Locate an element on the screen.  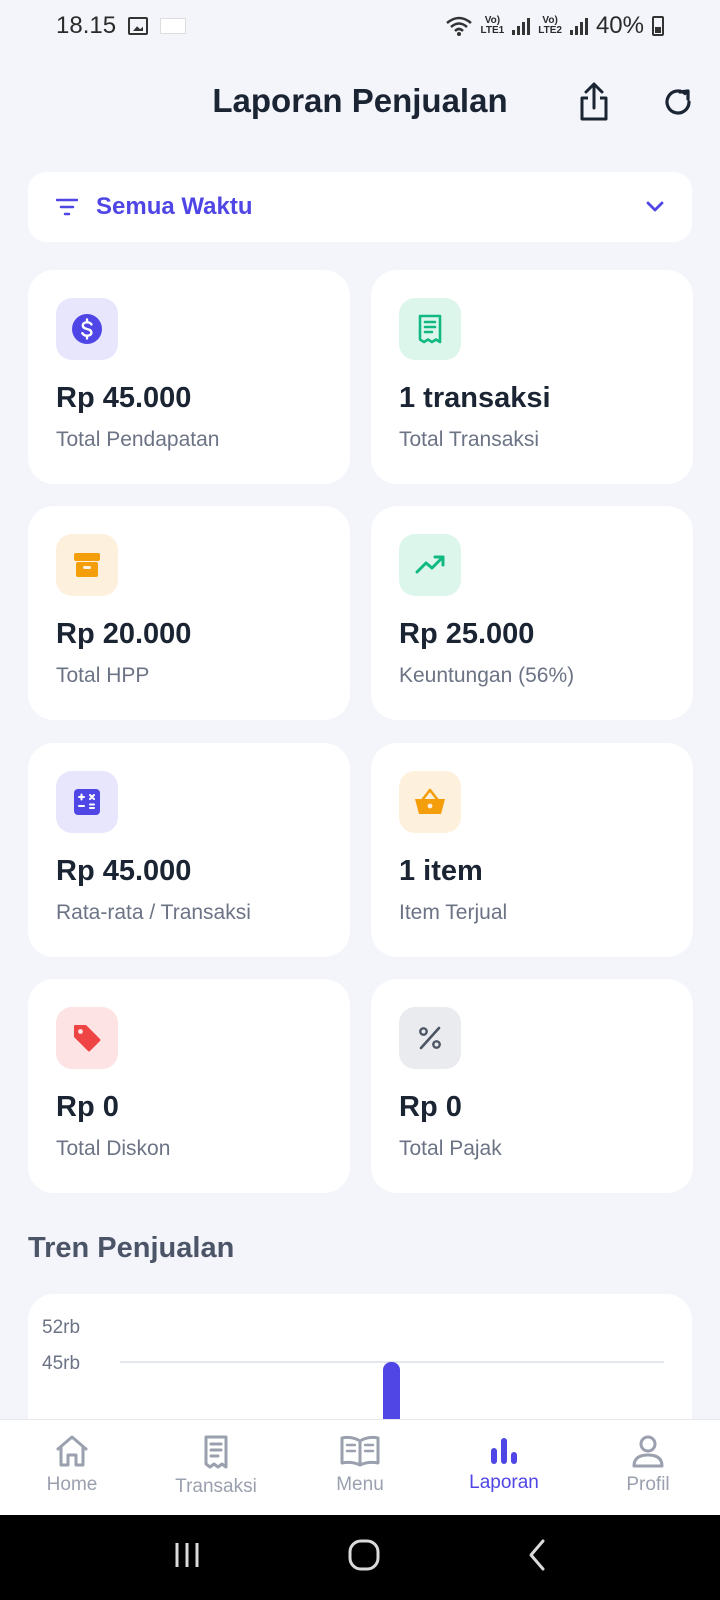
trending-up-icon is located at coordinates (430, 564).